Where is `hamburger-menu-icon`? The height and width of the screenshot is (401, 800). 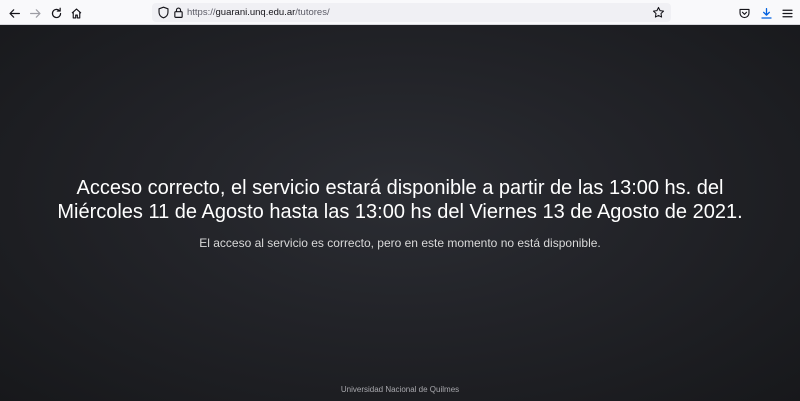 hamburger-menu-icon is located at coordinates (787, 13).